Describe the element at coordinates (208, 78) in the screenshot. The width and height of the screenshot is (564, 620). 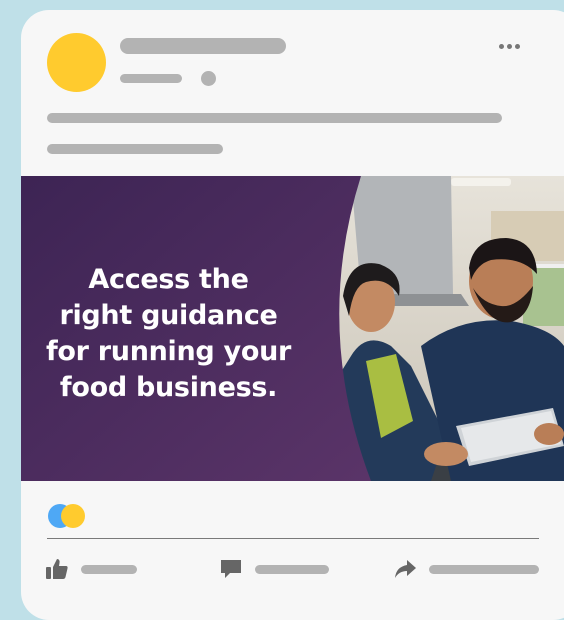
I see `visibility-icon` at that location.